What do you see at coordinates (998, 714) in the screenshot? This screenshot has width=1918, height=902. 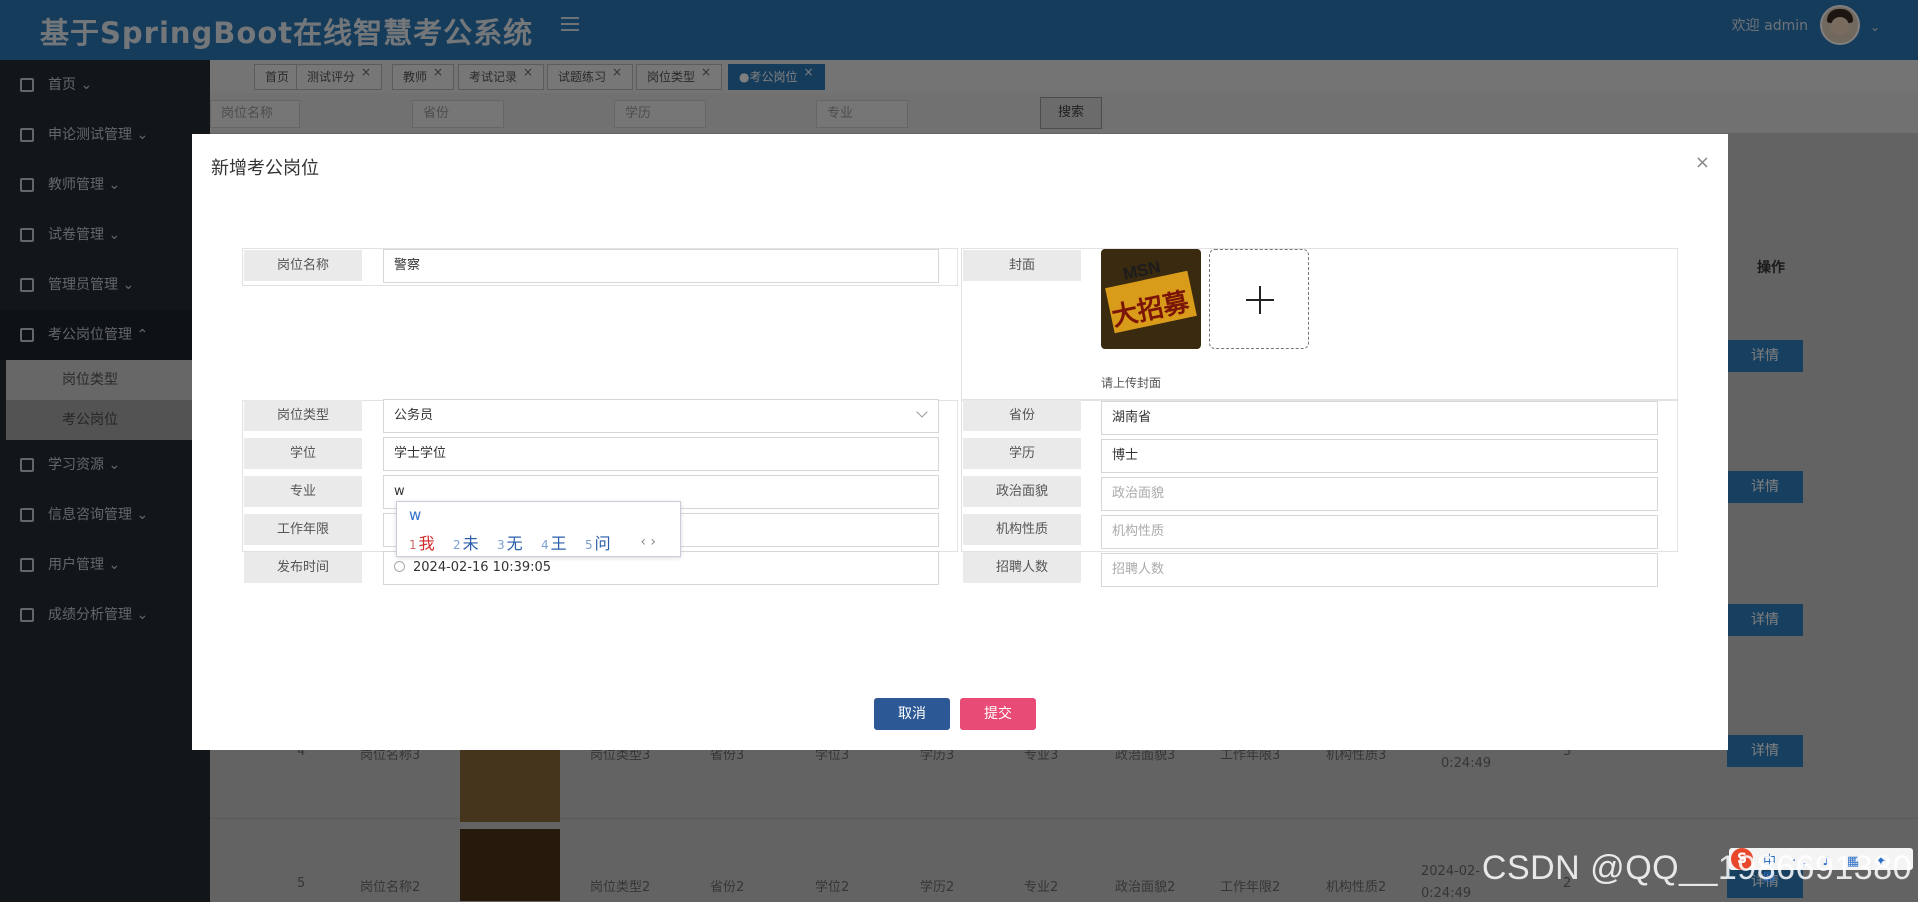 I see `submit-button: 提交` at bounding box center [998, 714].